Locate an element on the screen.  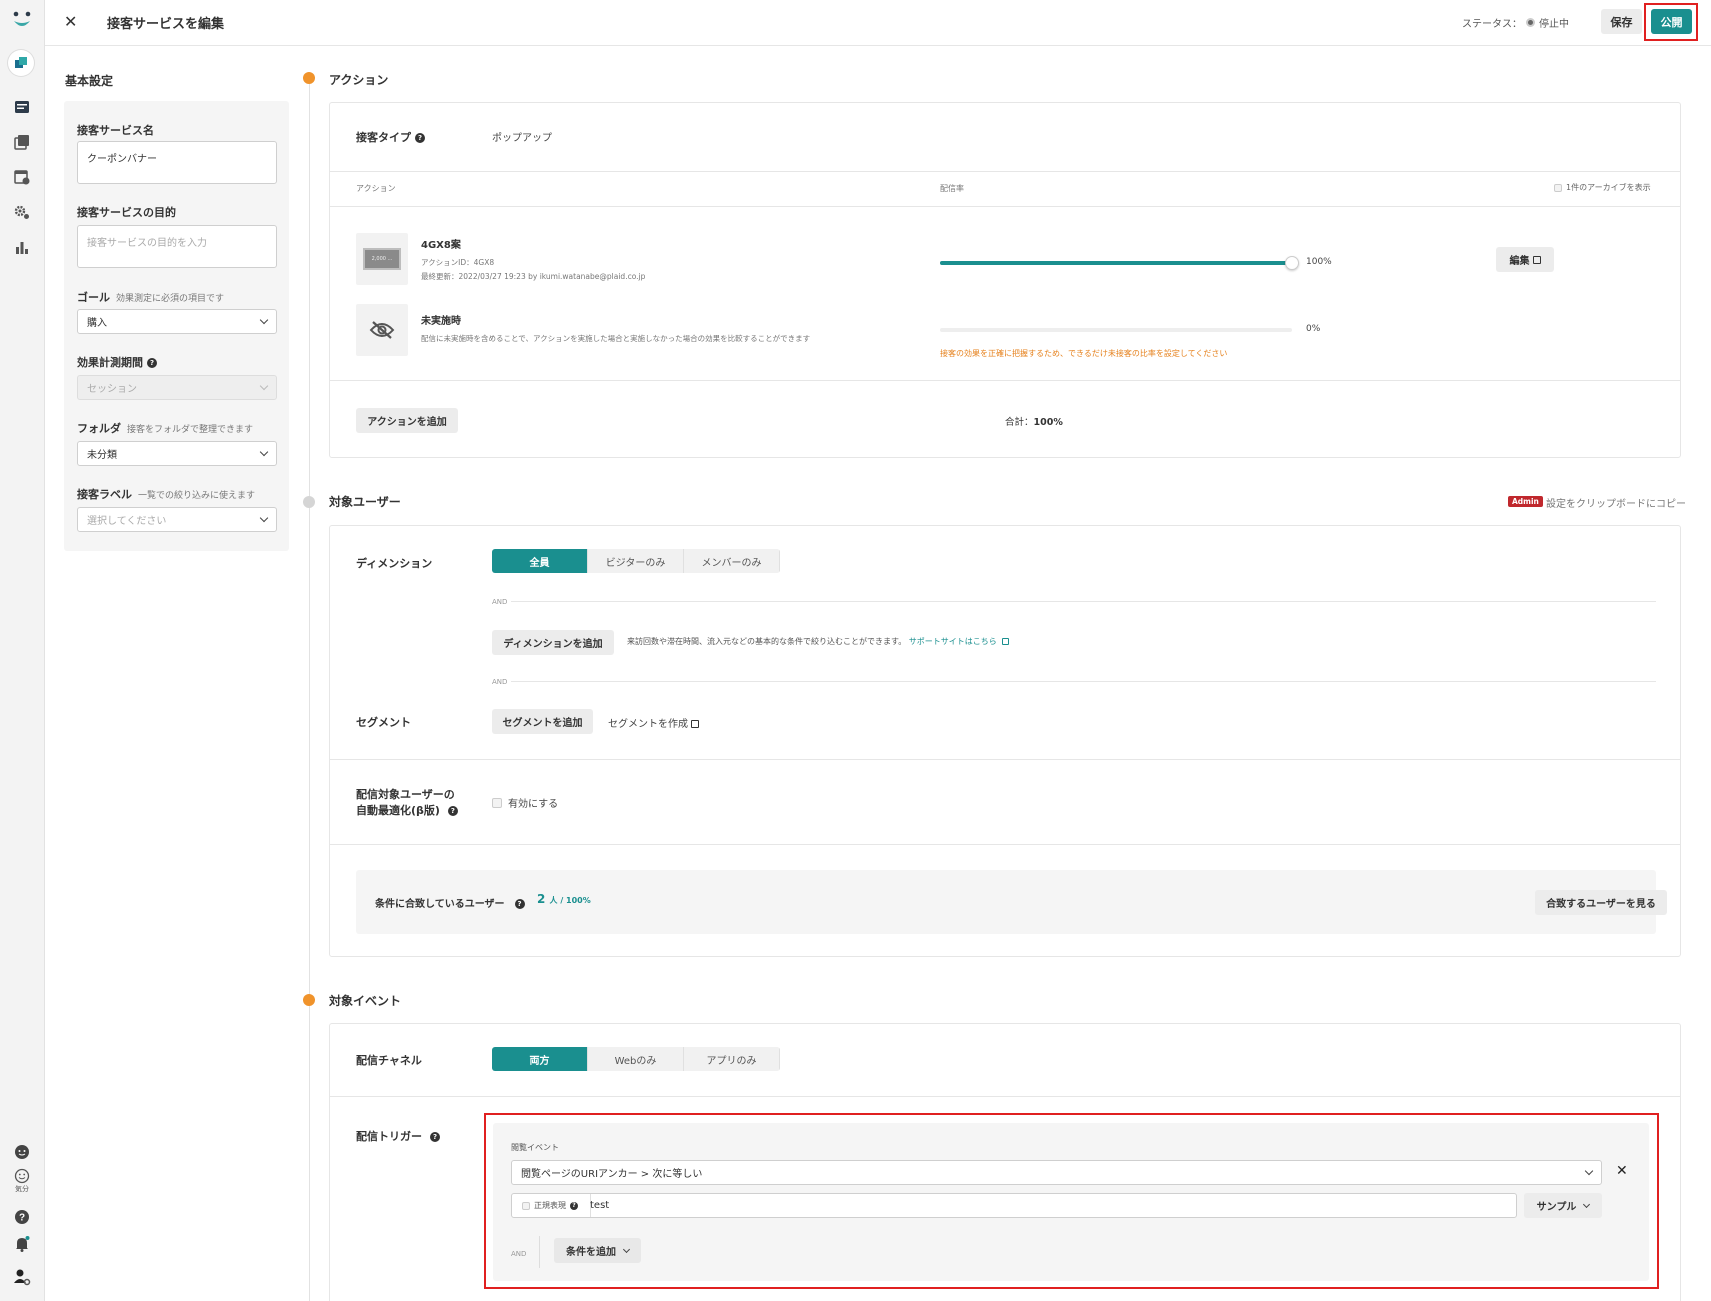
close-icon: ✕ is located at coordinates (70, 21).